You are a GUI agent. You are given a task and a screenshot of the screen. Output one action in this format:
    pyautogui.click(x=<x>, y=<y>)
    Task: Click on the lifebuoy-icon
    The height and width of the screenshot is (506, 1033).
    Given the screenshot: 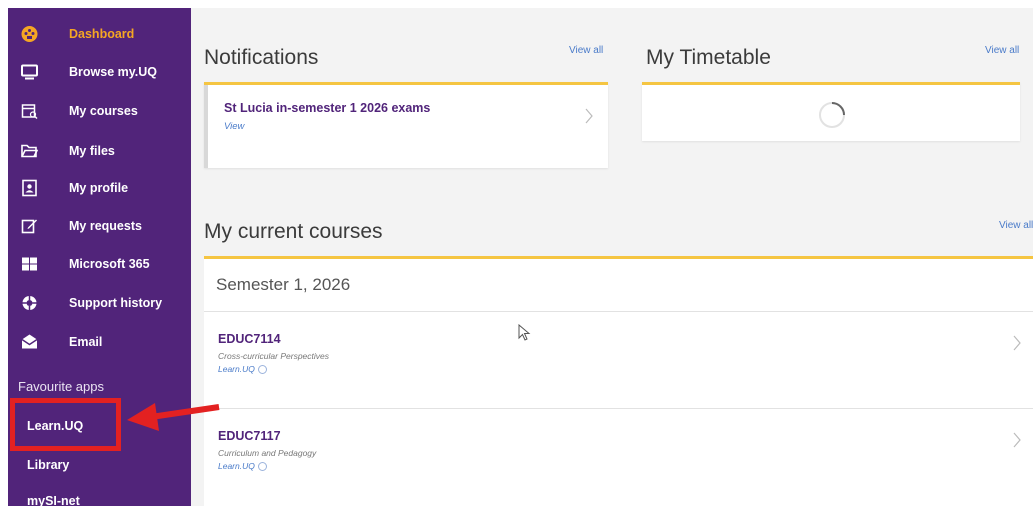 What is the action you would take?
    pyautogui.click(x=29, y=303)
    